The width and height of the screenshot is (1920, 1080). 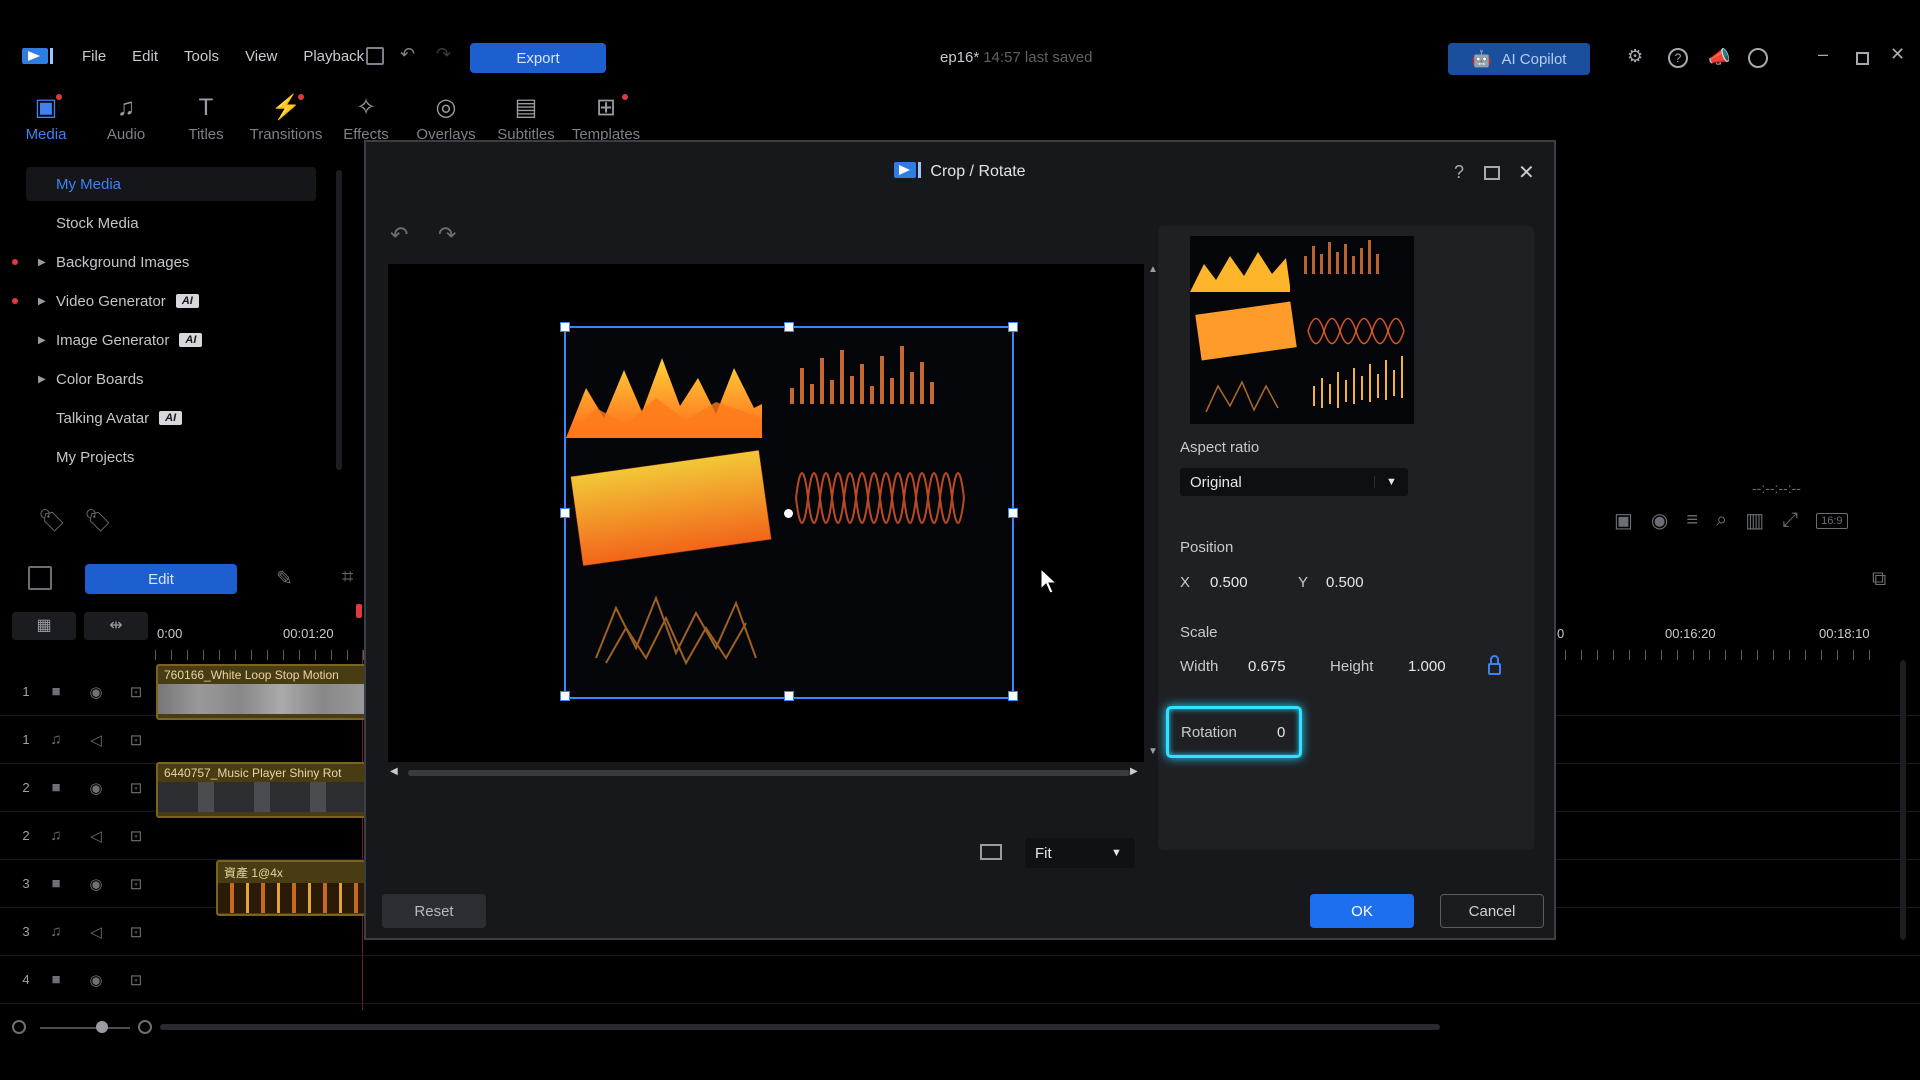 I want to click on layout-icon: ▥, so click(x=1754, y=520).